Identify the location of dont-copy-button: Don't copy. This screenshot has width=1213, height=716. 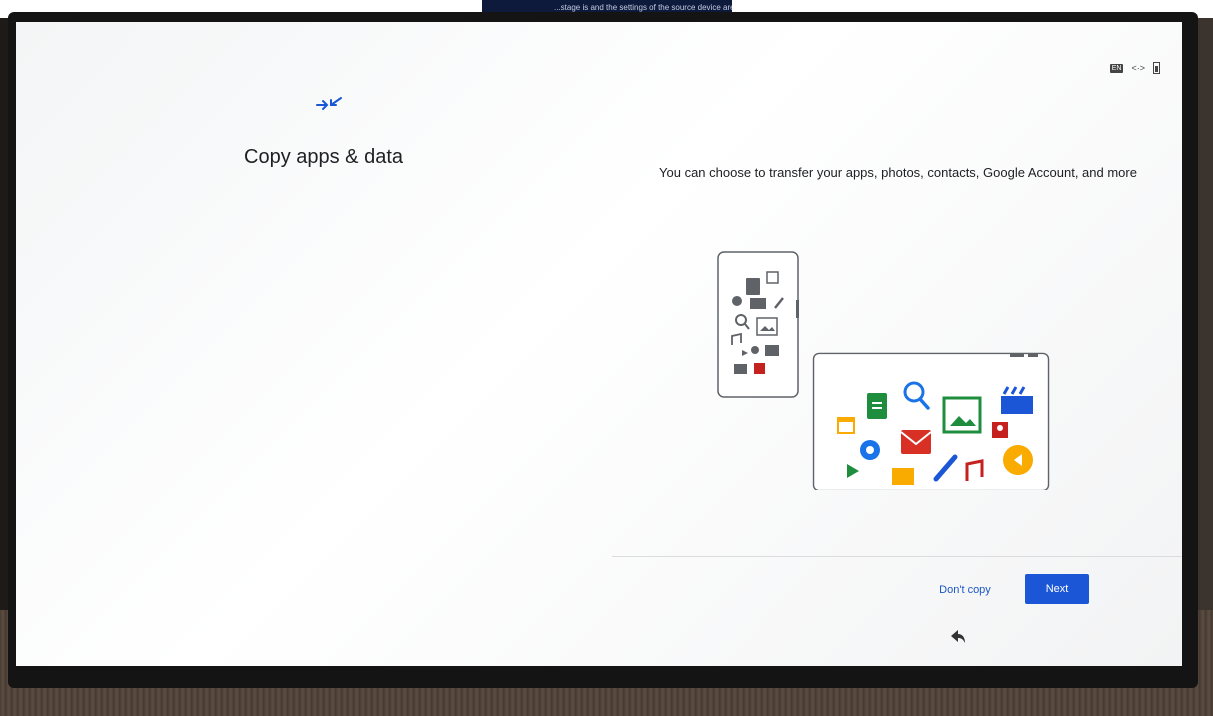
(965, 590).